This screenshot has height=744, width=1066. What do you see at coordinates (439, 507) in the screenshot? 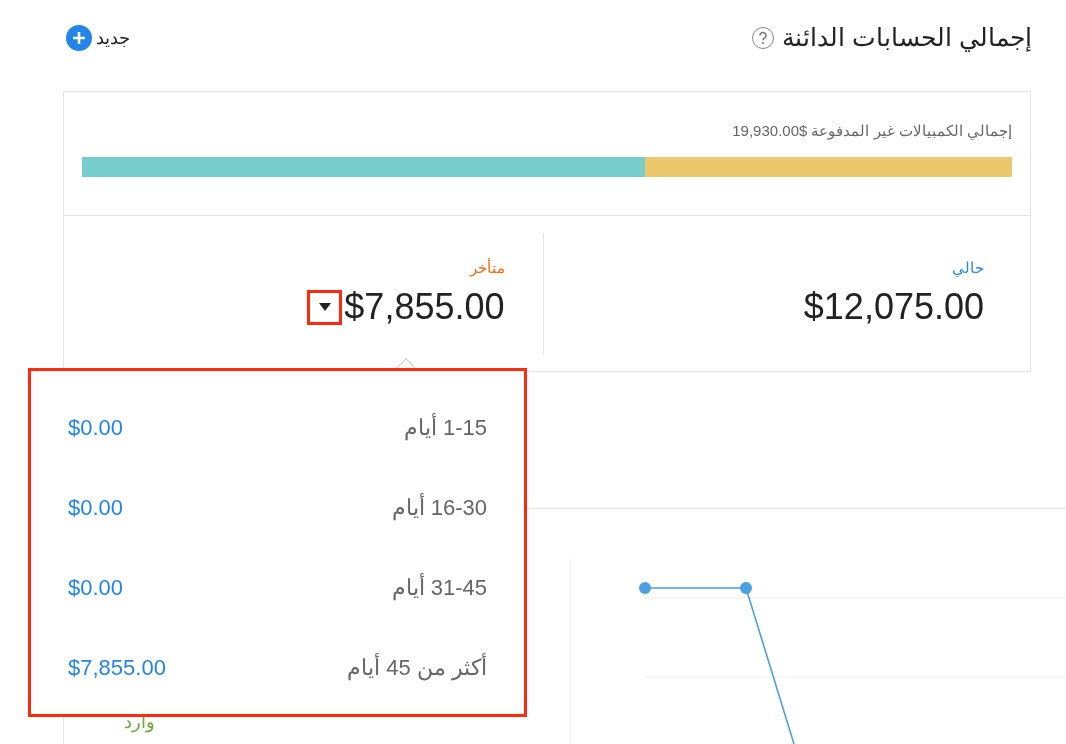
I see `age-range-label: 16-30 أيام` at bounding box center [439, 507].